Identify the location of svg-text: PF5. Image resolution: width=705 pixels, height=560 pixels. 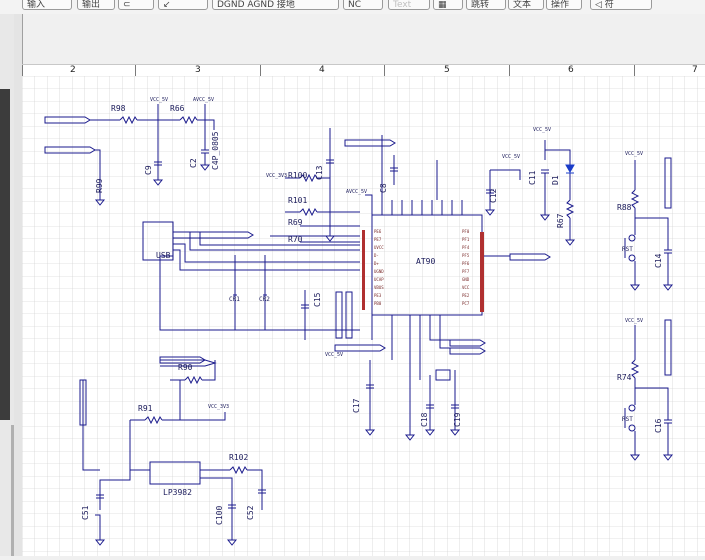
(466, 255).